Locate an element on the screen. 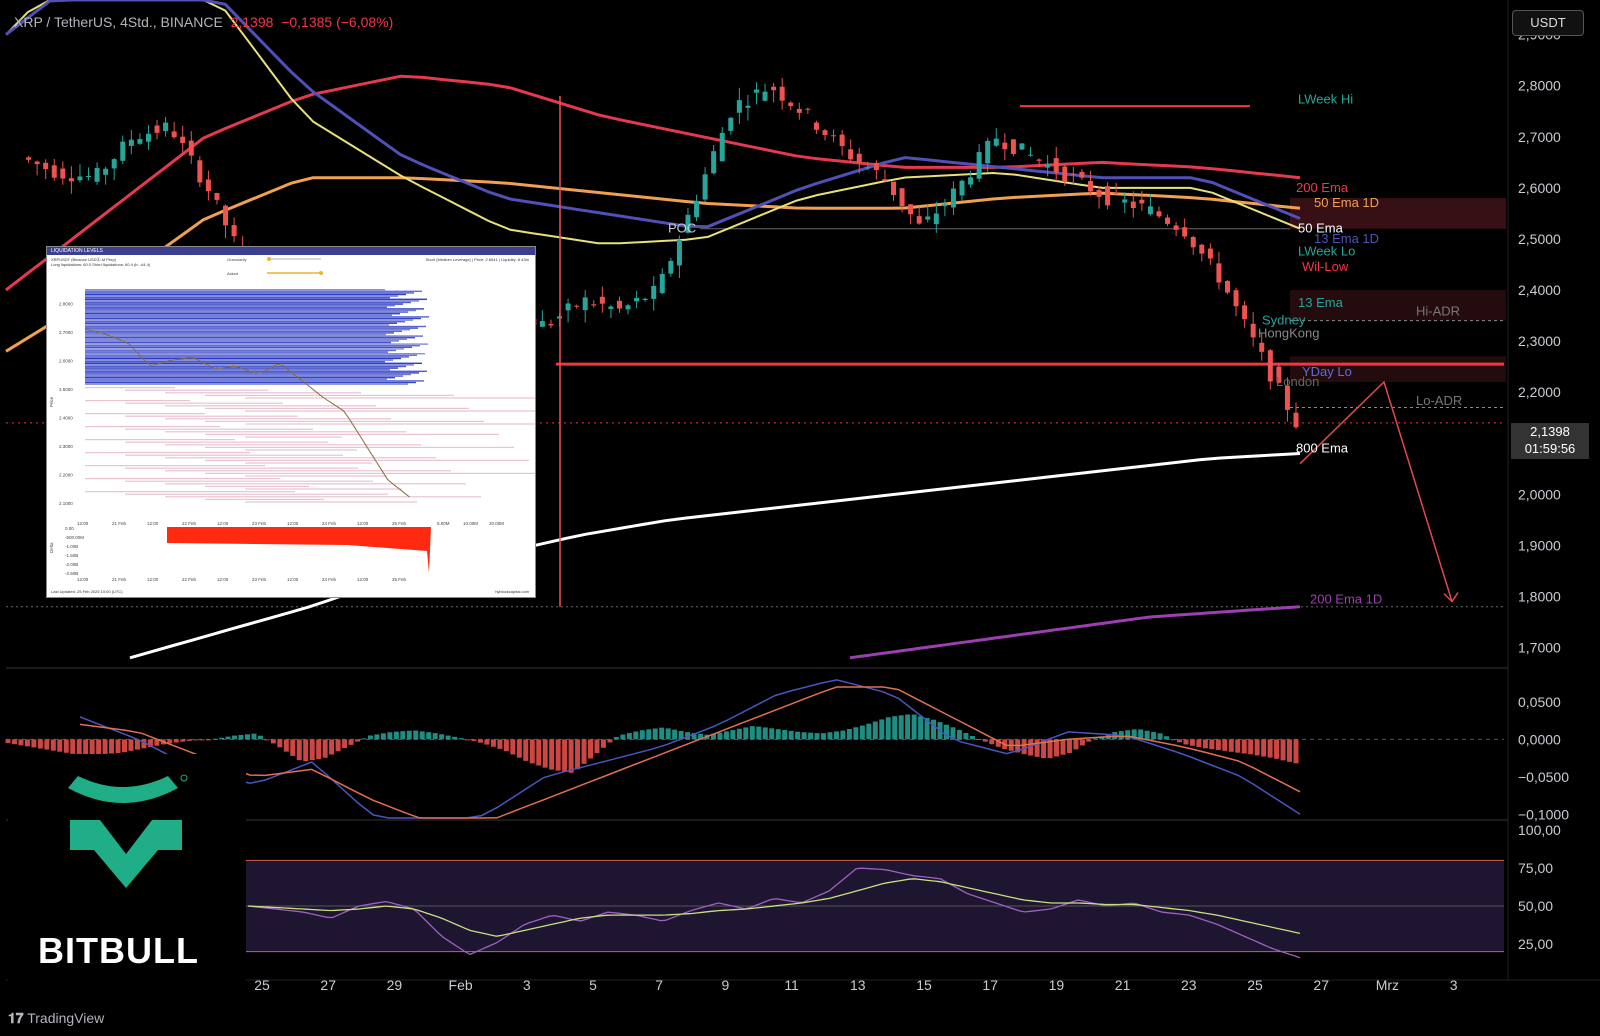  chart-annotation: 800 Ema is located at coordinates (1322, 447).